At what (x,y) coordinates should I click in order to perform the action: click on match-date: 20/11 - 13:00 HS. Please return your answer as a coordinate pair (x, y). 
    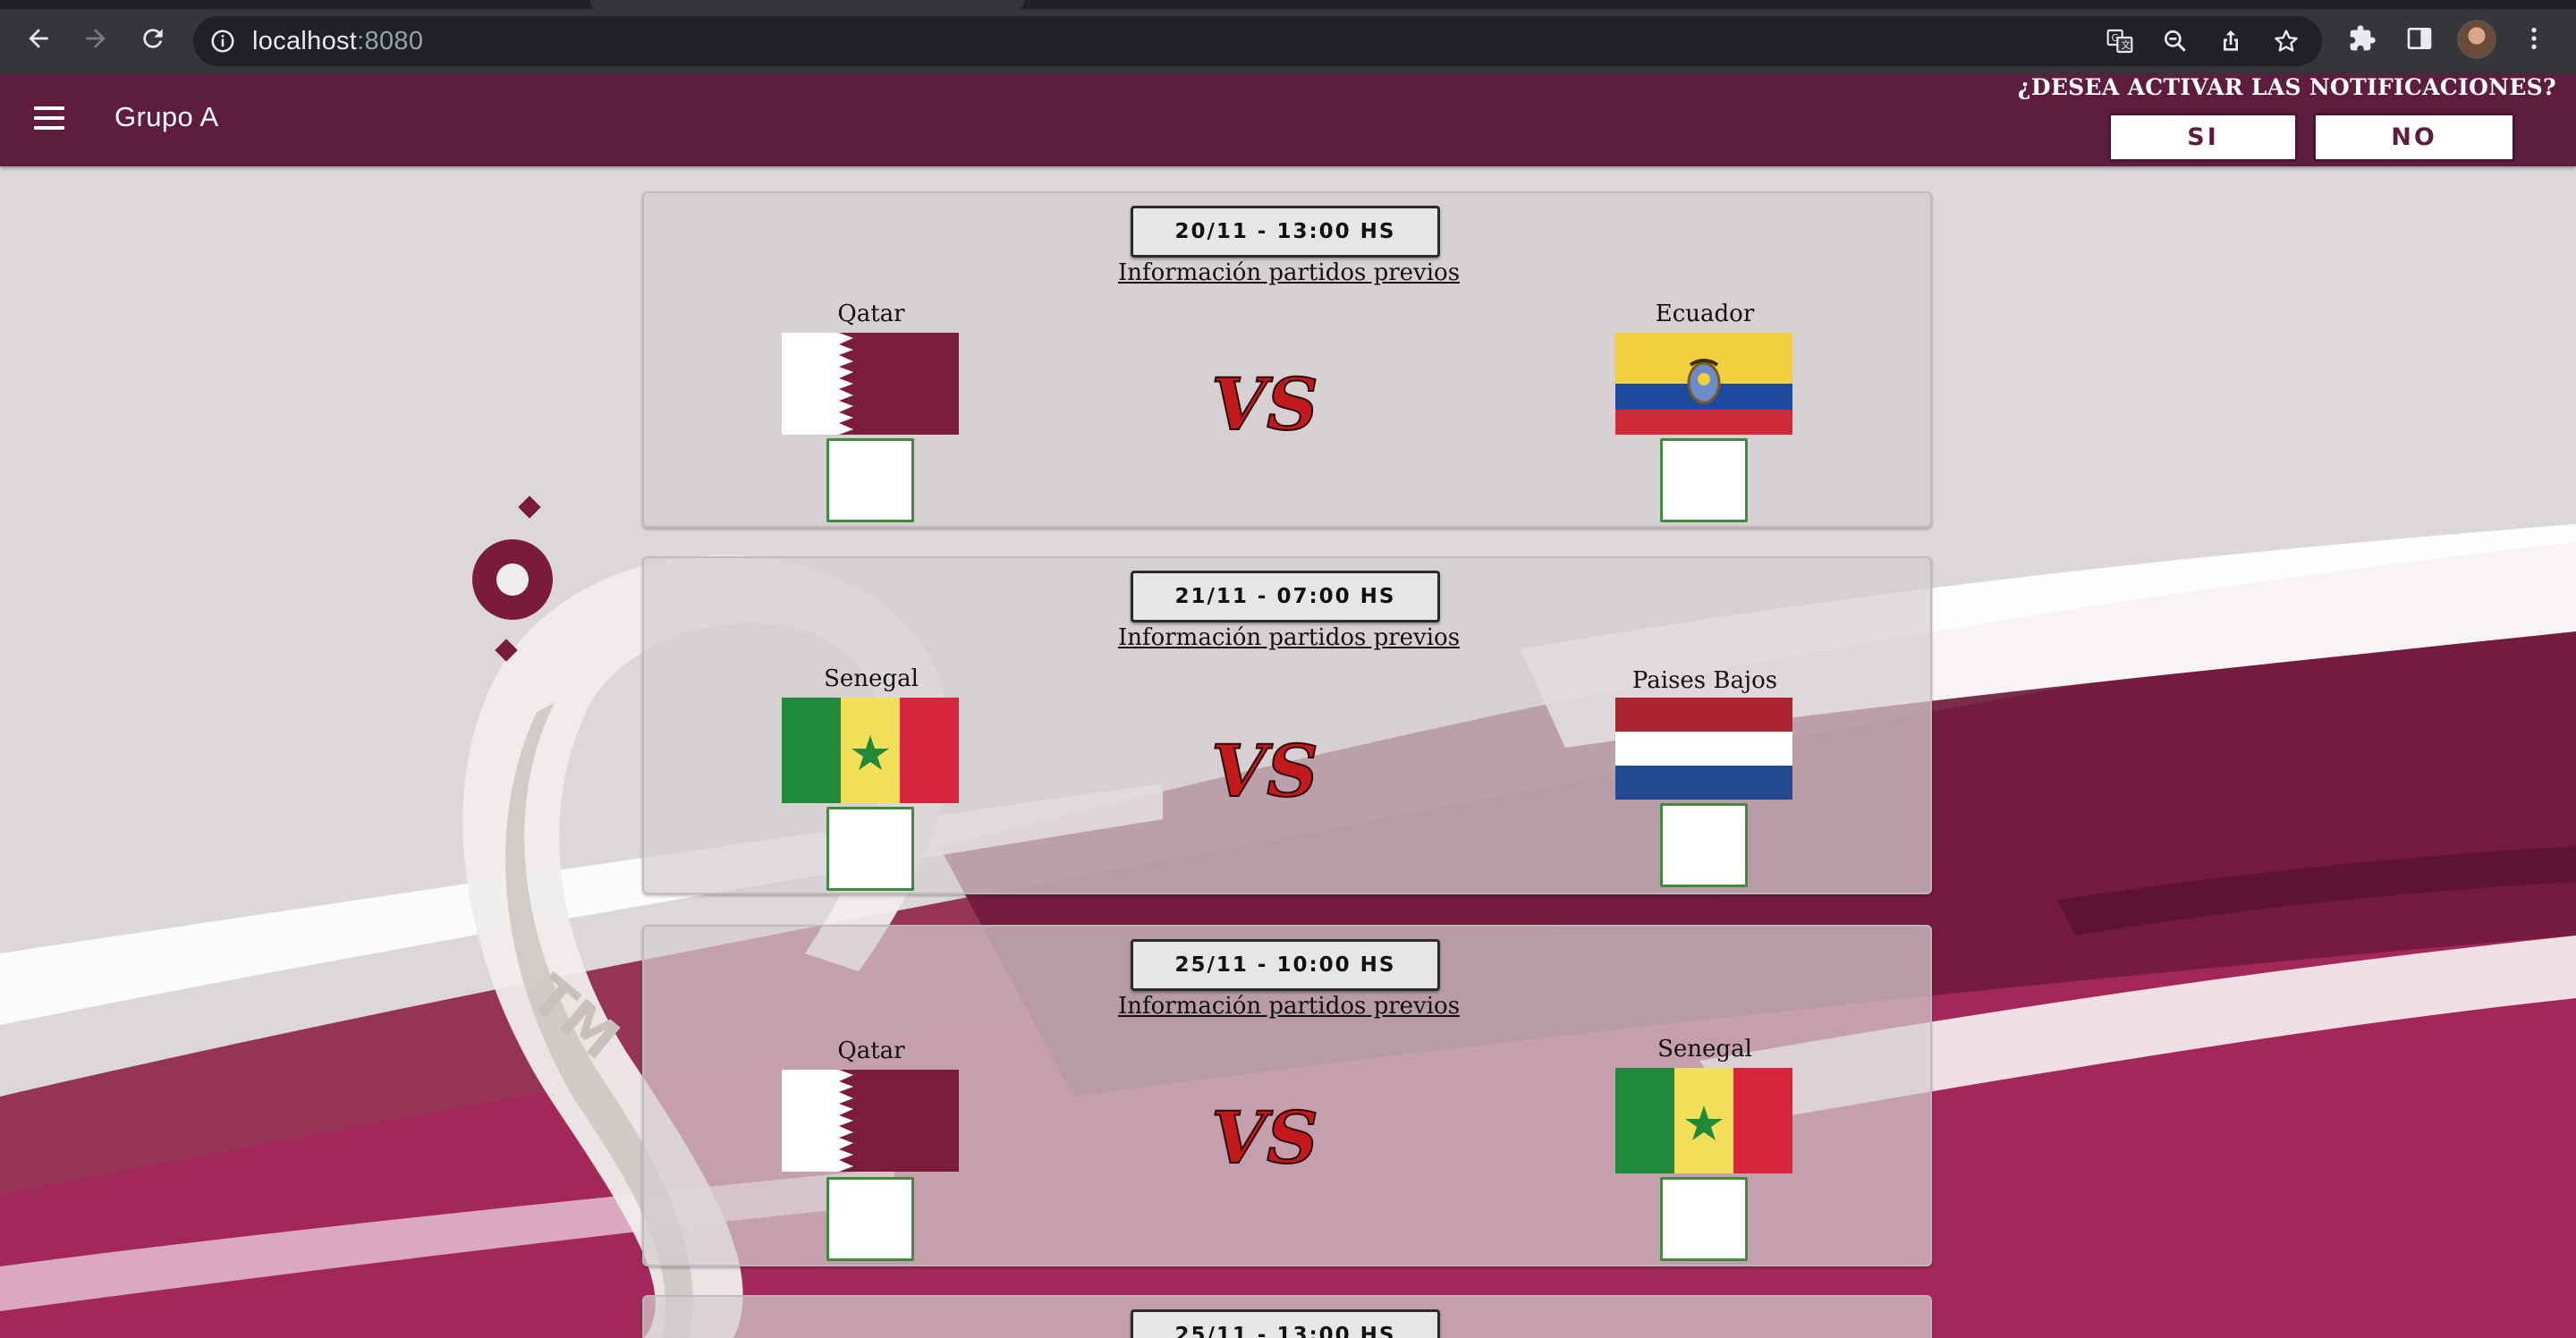
    Looking at the image, I should click on (1285, 232).